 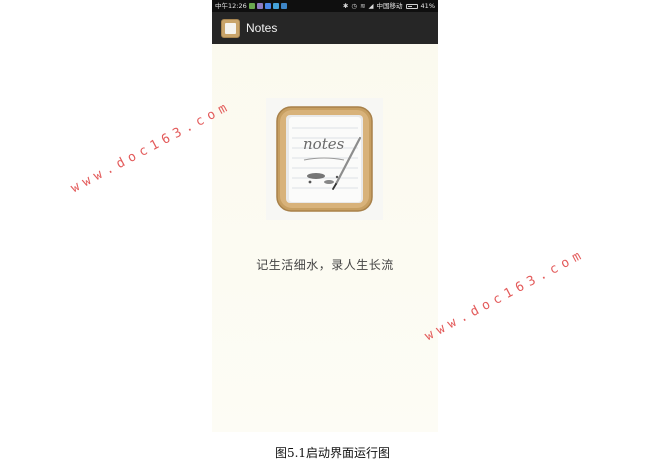 I want to click on status-bar-right: ✱ ◷ ≋ ◢ 中国移动 41%, so click(x=389, y=6).